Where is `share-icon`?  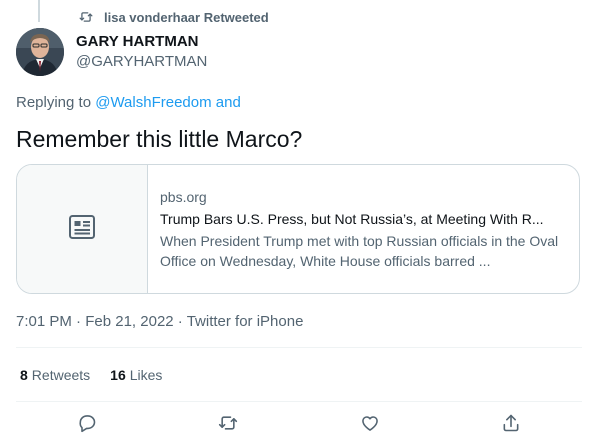 share-icon is located at coordinates (511, 425).